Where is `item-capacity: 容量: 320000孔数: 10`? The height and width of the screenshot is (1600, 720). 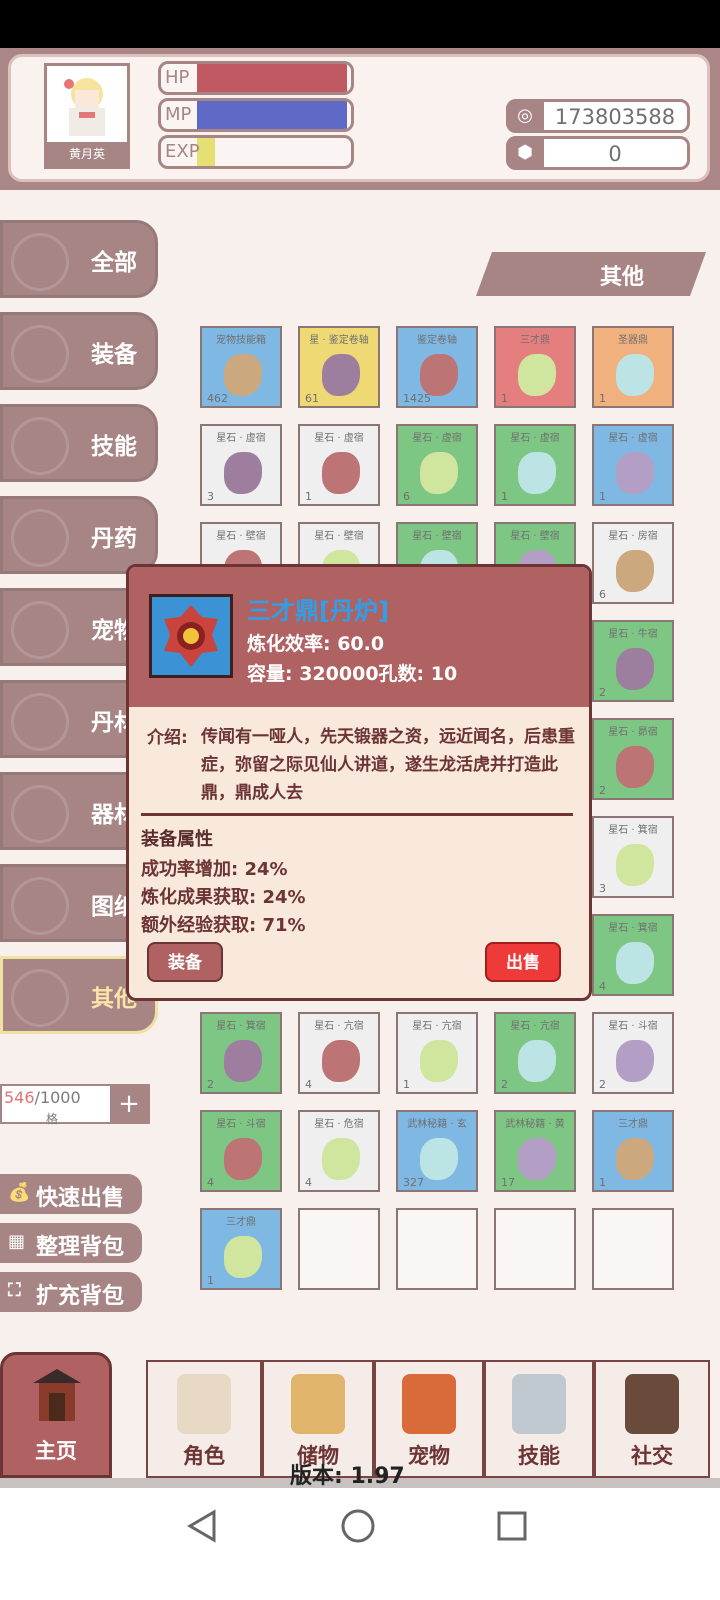
item-capacity: 容量: 320000孔数: 10 is located at coordinates (352, 674).